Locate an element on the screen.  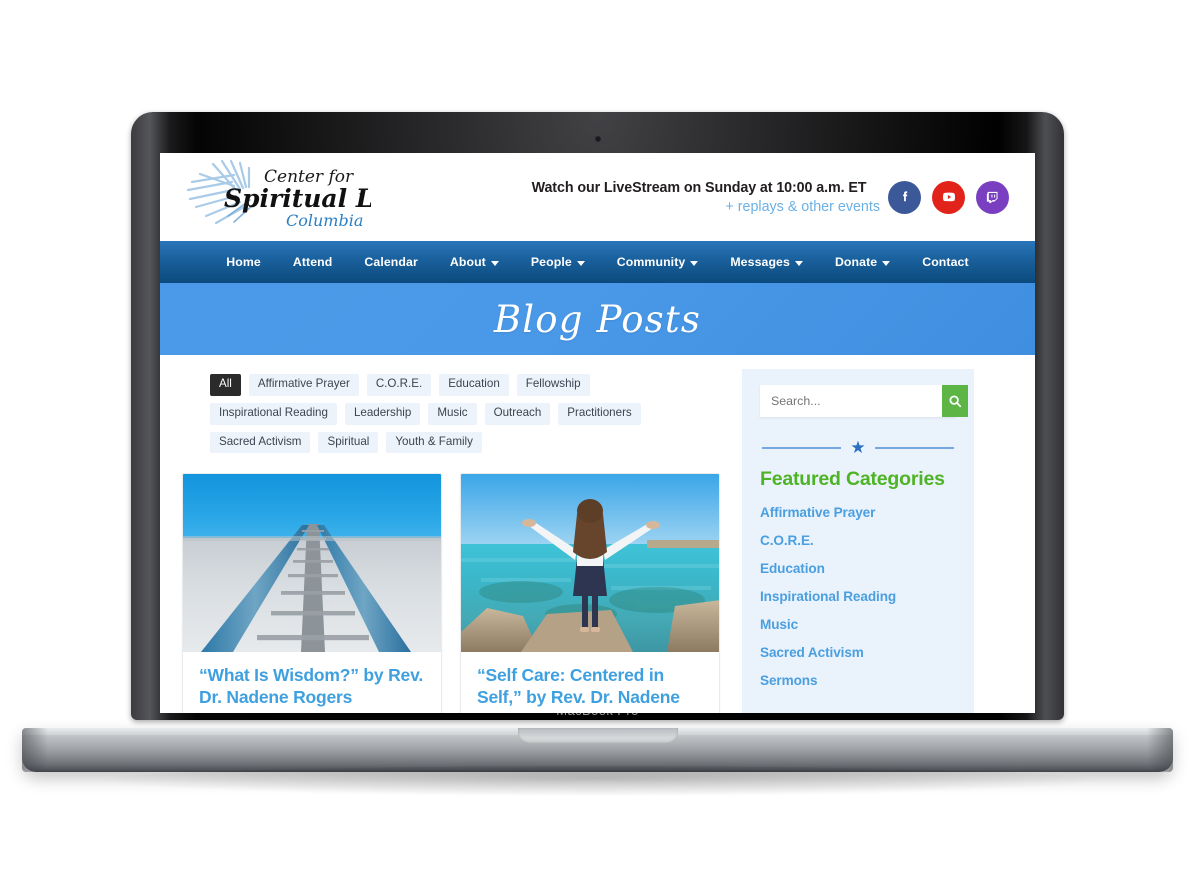
filter-tag-spiritual: Spiritual is located at coordinates (348, 442).